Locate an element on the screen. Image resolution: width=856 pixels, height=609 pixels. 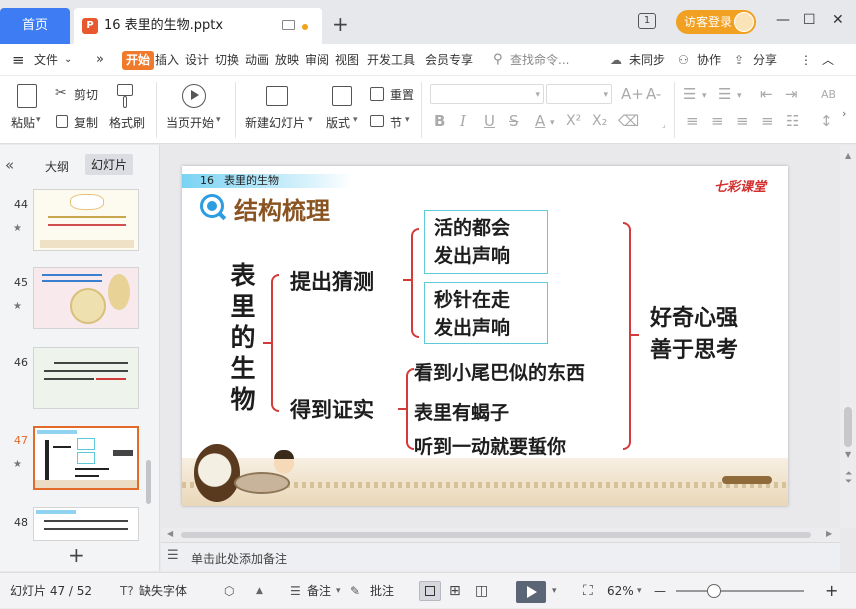
share-button: 分享 is located at coordinates (765, 60).